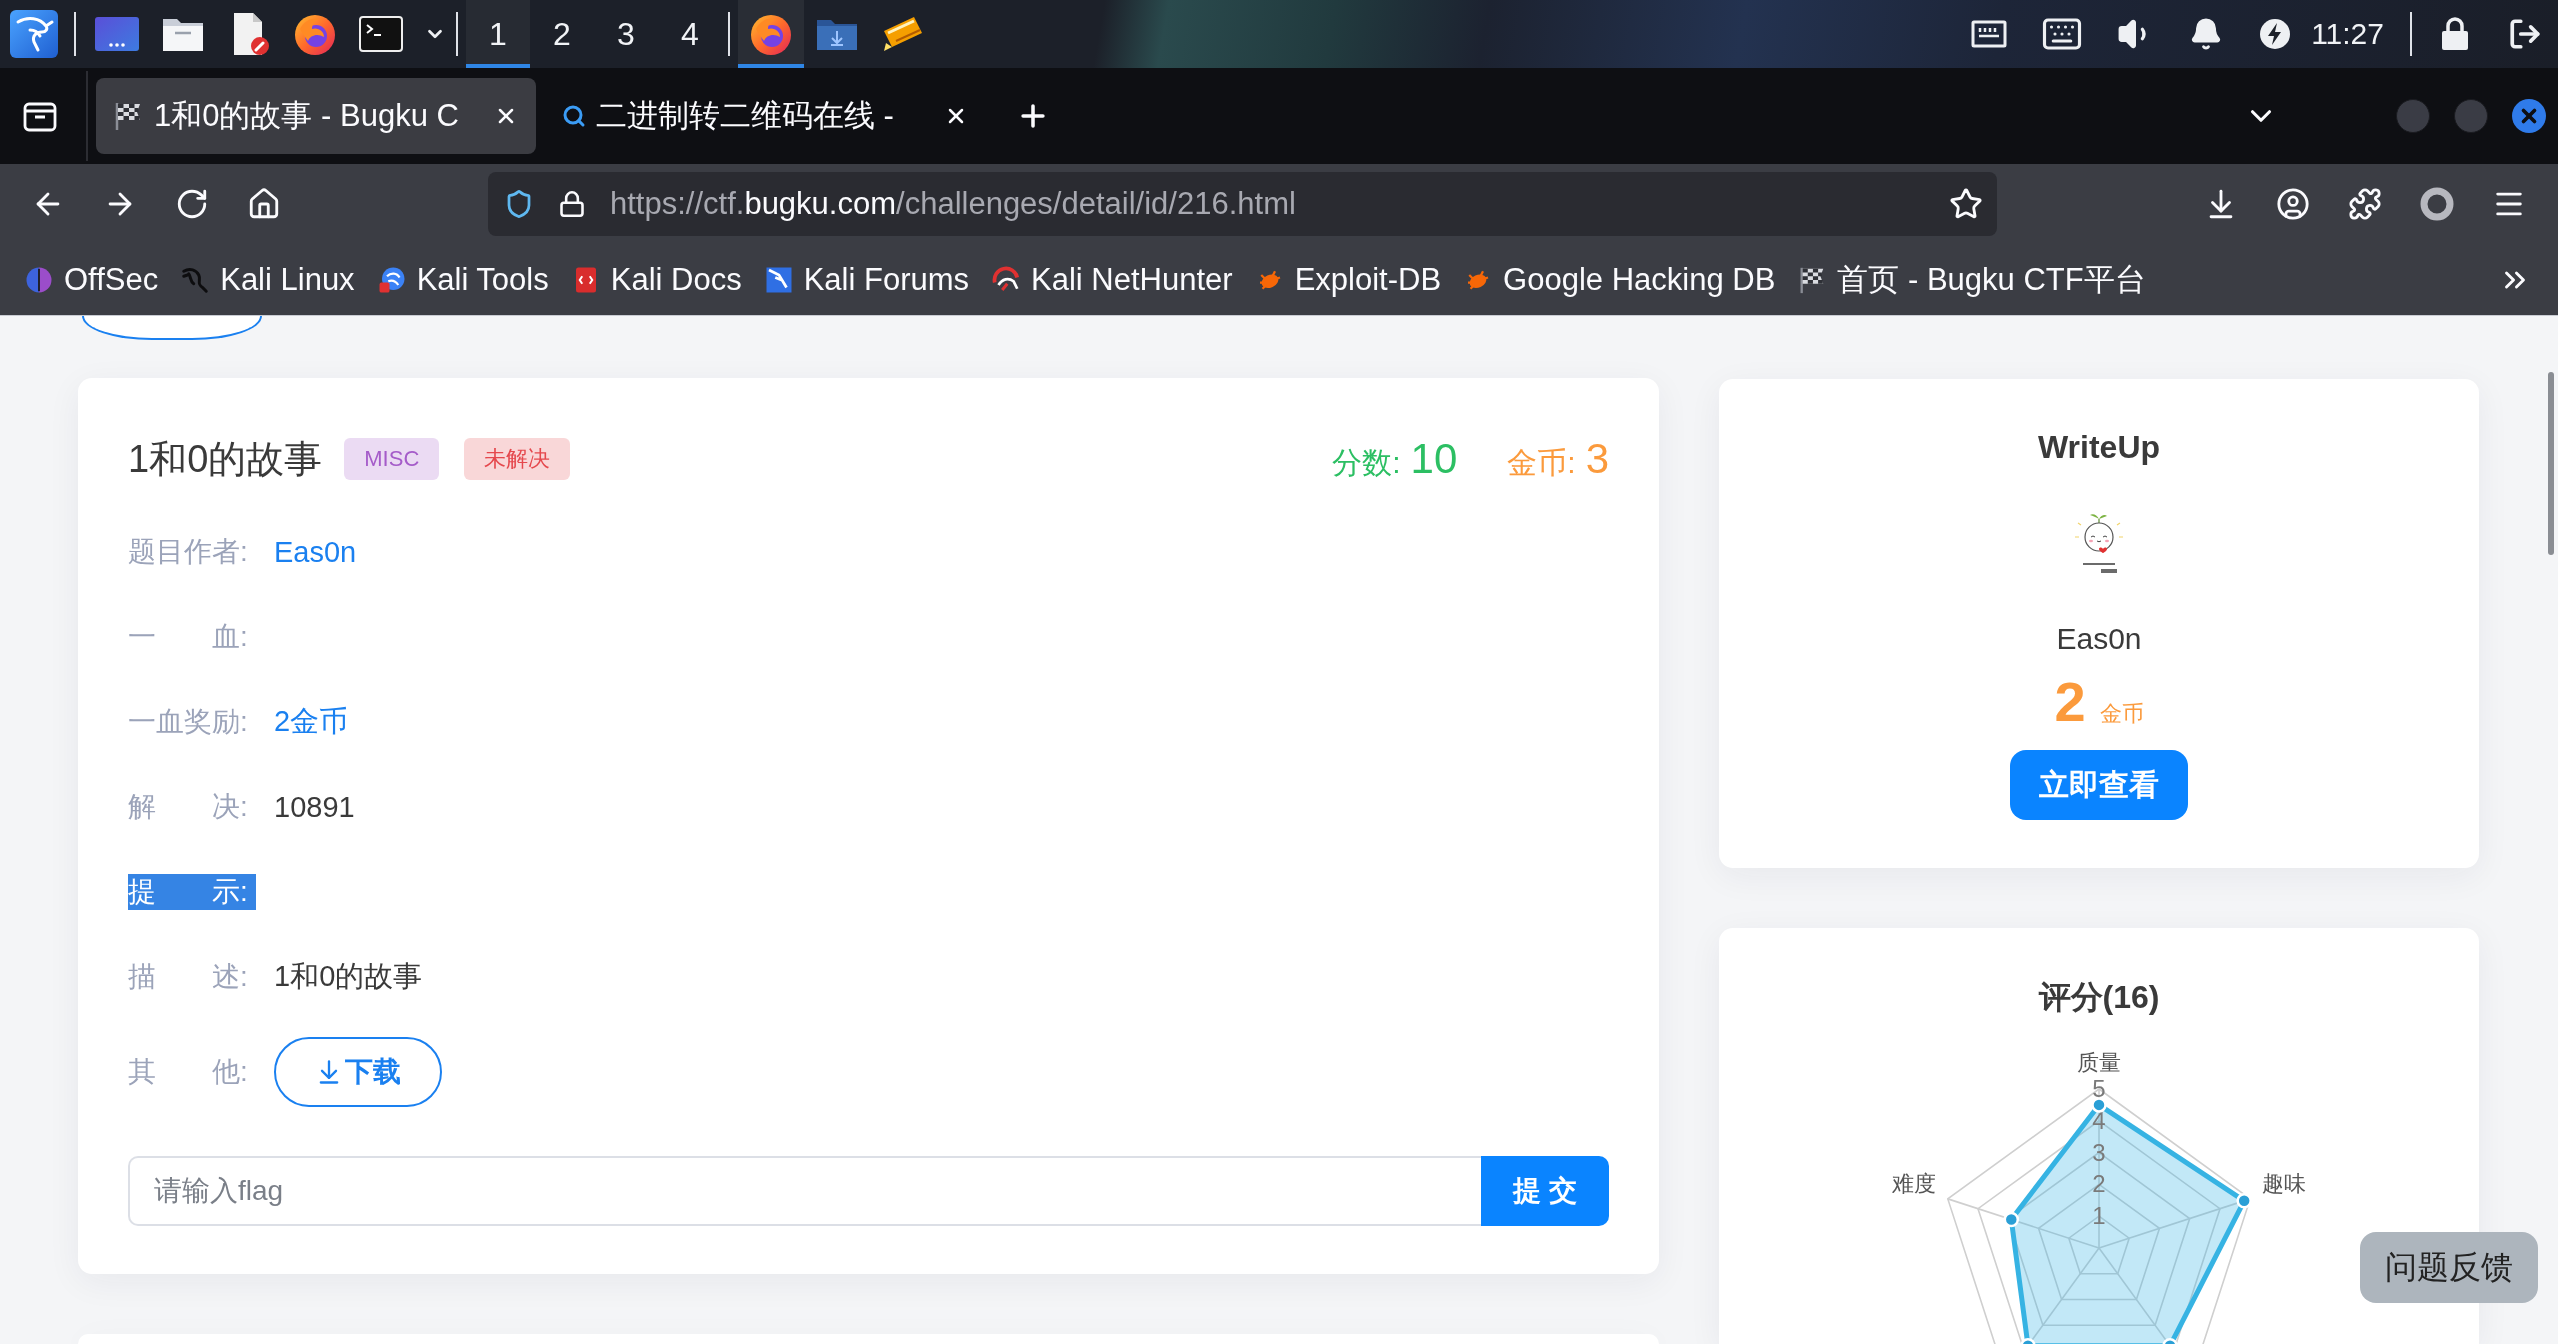 Image resolution: width=2558 pixels, height=1344 pixels. What do you see at coordinates (192, 892) in the screenshot?
I see `field-label: 提 示:` at bounding box center [192, 892].